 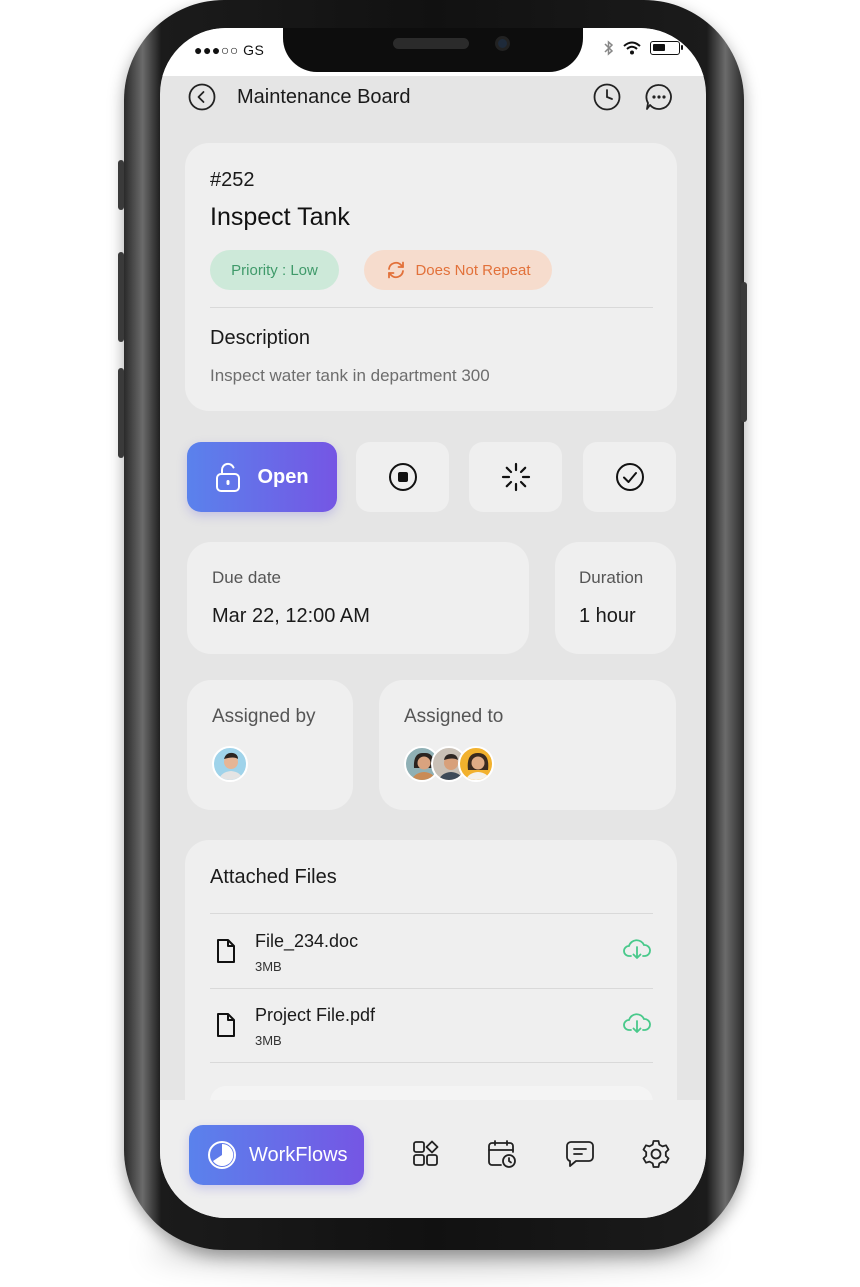 I want to click on volume-down-button, so click(x=121, y=413).